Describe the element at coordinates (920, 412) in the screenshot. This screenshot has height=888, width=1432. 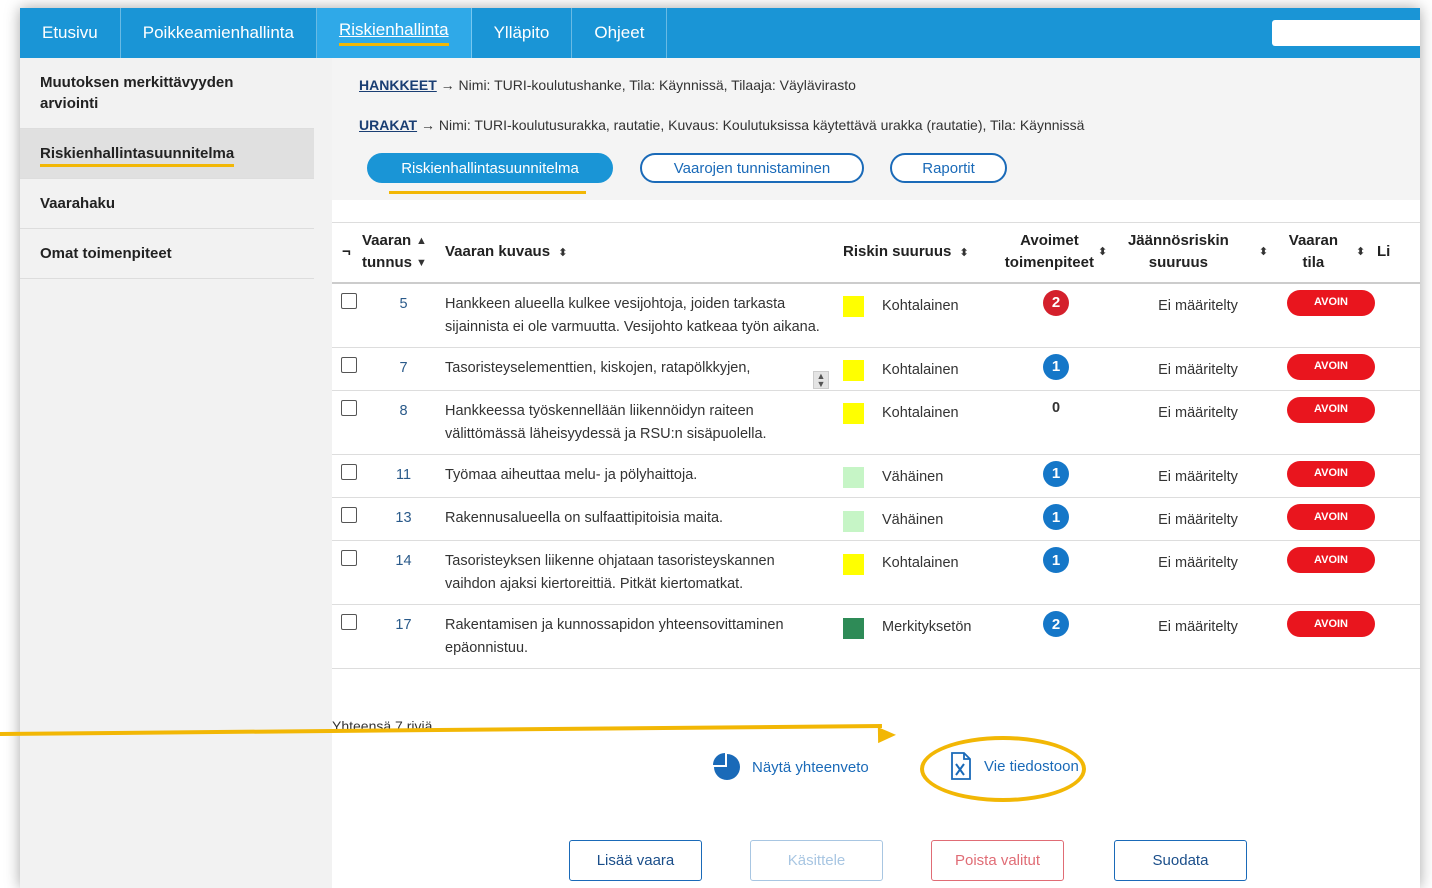
I see `risk-level: Kohtalainen` at that location.